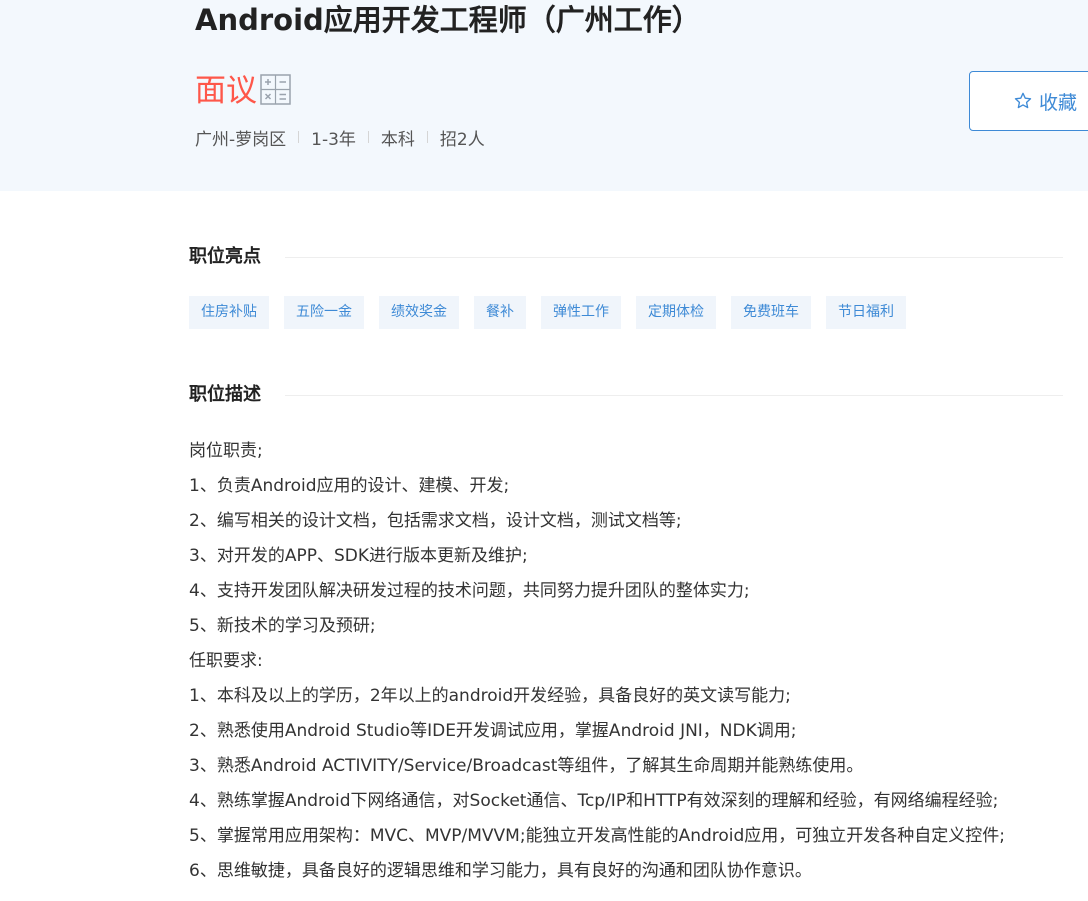 The height and width of the screenshot is (901, 1088). I want to click on job-meta: 广州-萝岗区 1-3年 本科 招2人, so click(340, 137).